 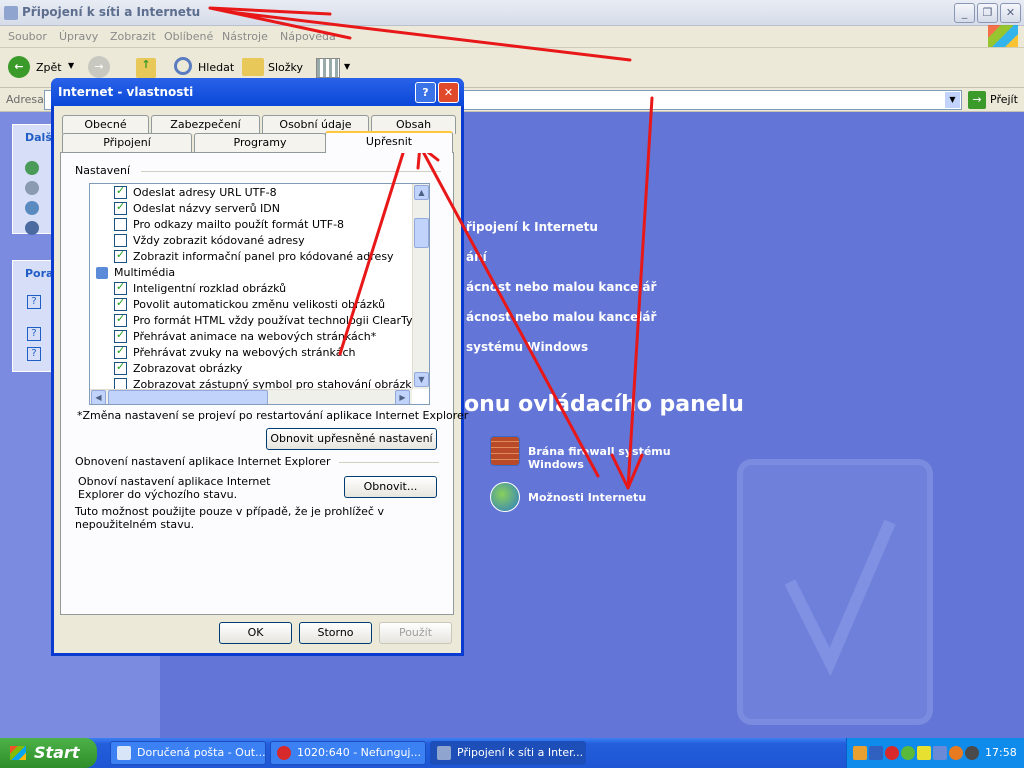 I want to click on internet-options-label: Možnosti Internetu, so click(x=587, y=497).